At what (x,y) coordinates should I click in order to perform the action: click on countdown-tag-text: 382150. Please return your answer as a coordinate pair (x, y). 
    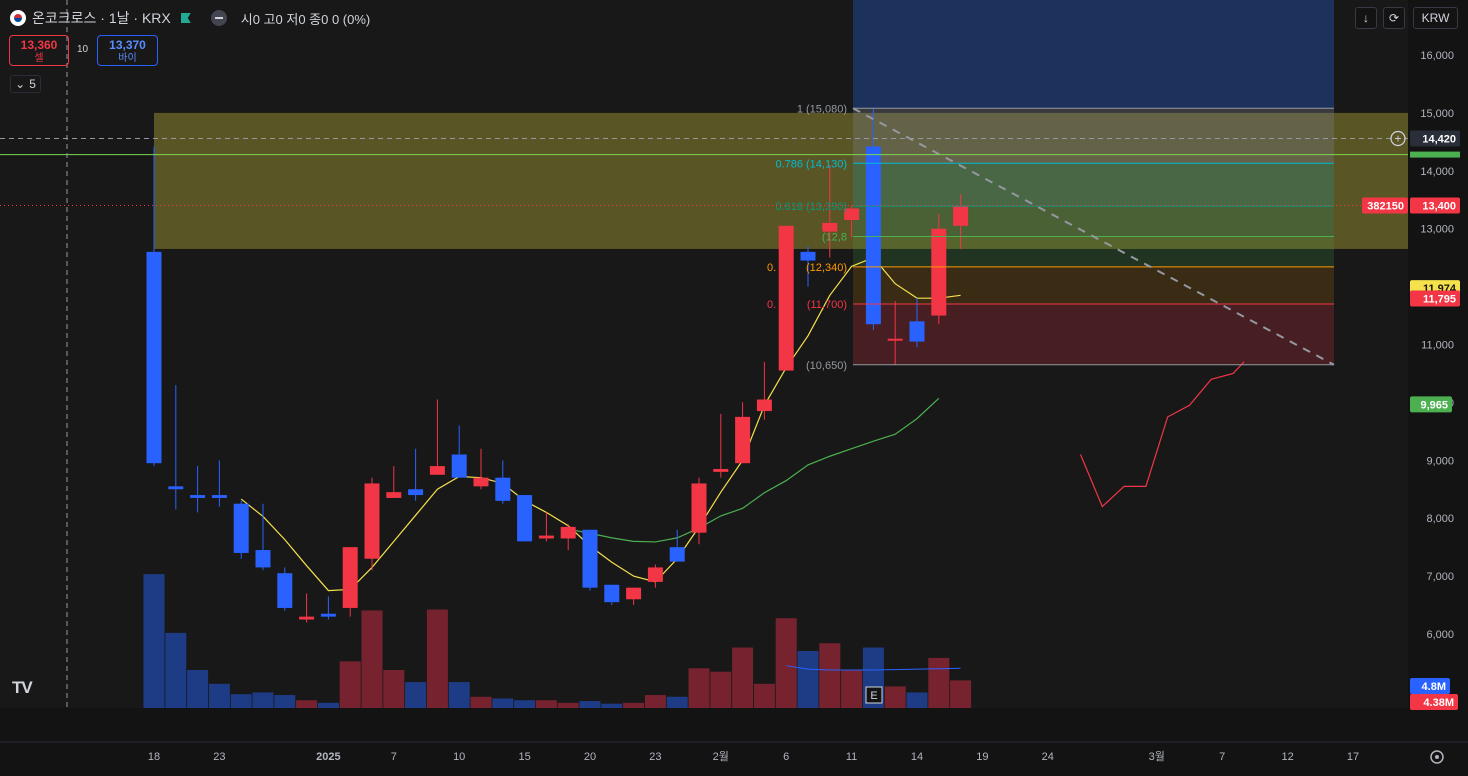
    Looking at the image, I should click on (1385, 207).